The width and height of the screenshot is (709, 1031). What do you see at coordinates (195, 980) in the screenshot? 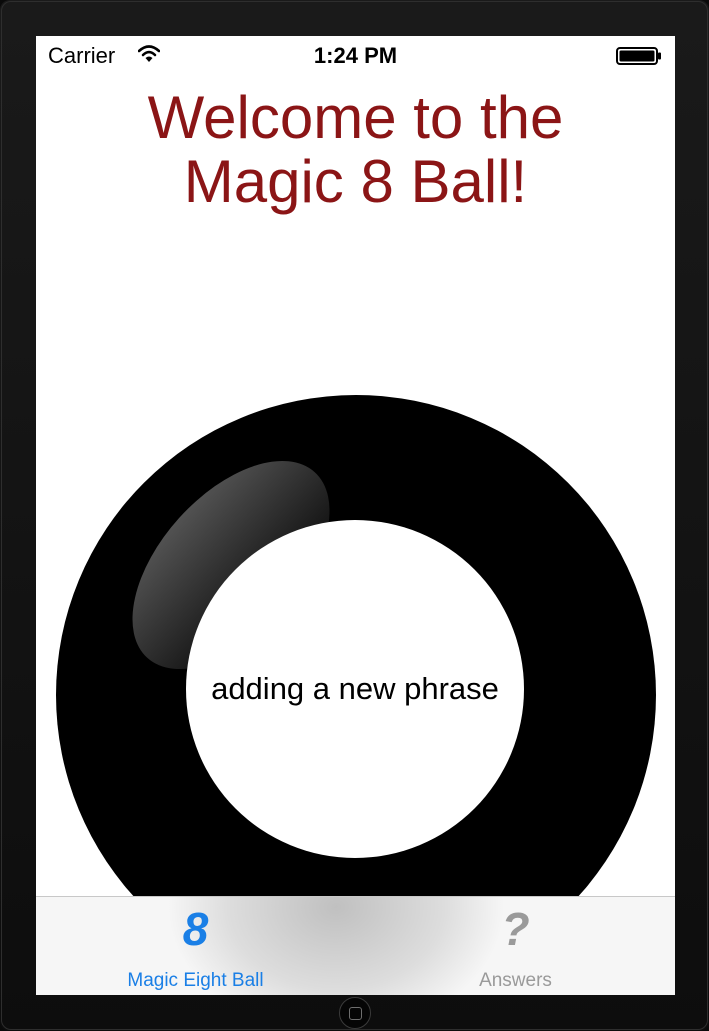
I see `tab-label: Magic Eight Ball` at bounding box center [195, 980].